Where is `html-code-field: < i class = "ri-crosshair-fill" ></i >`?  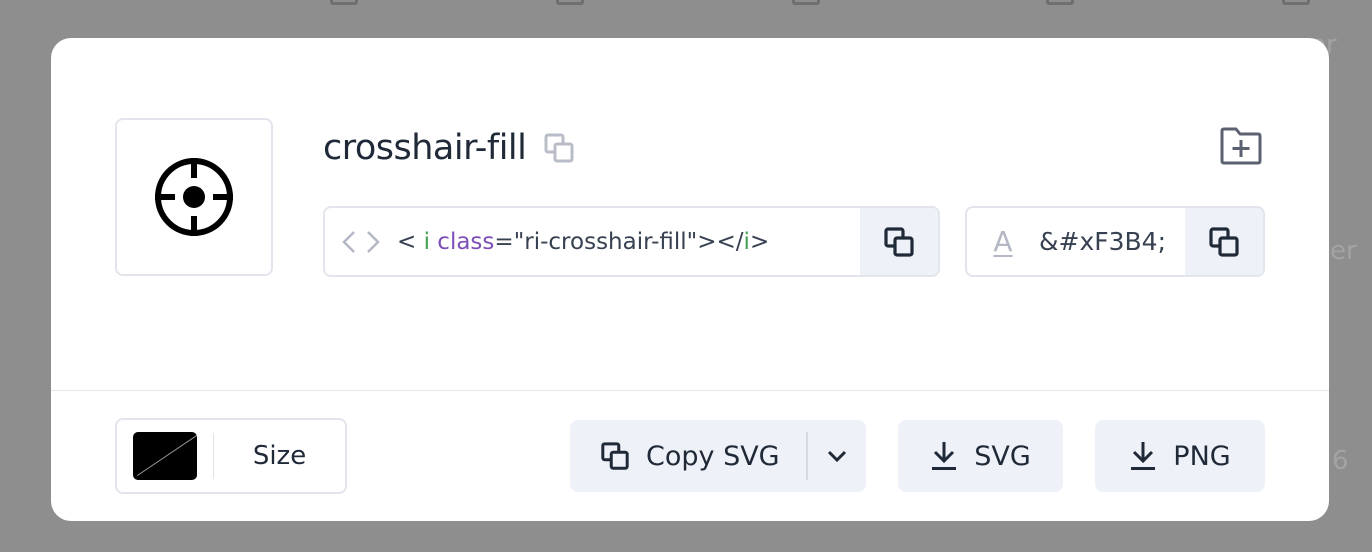
html-code-field: < i class = "ri-crosshair-fill" ></i > is located at coordinates (631, 241).